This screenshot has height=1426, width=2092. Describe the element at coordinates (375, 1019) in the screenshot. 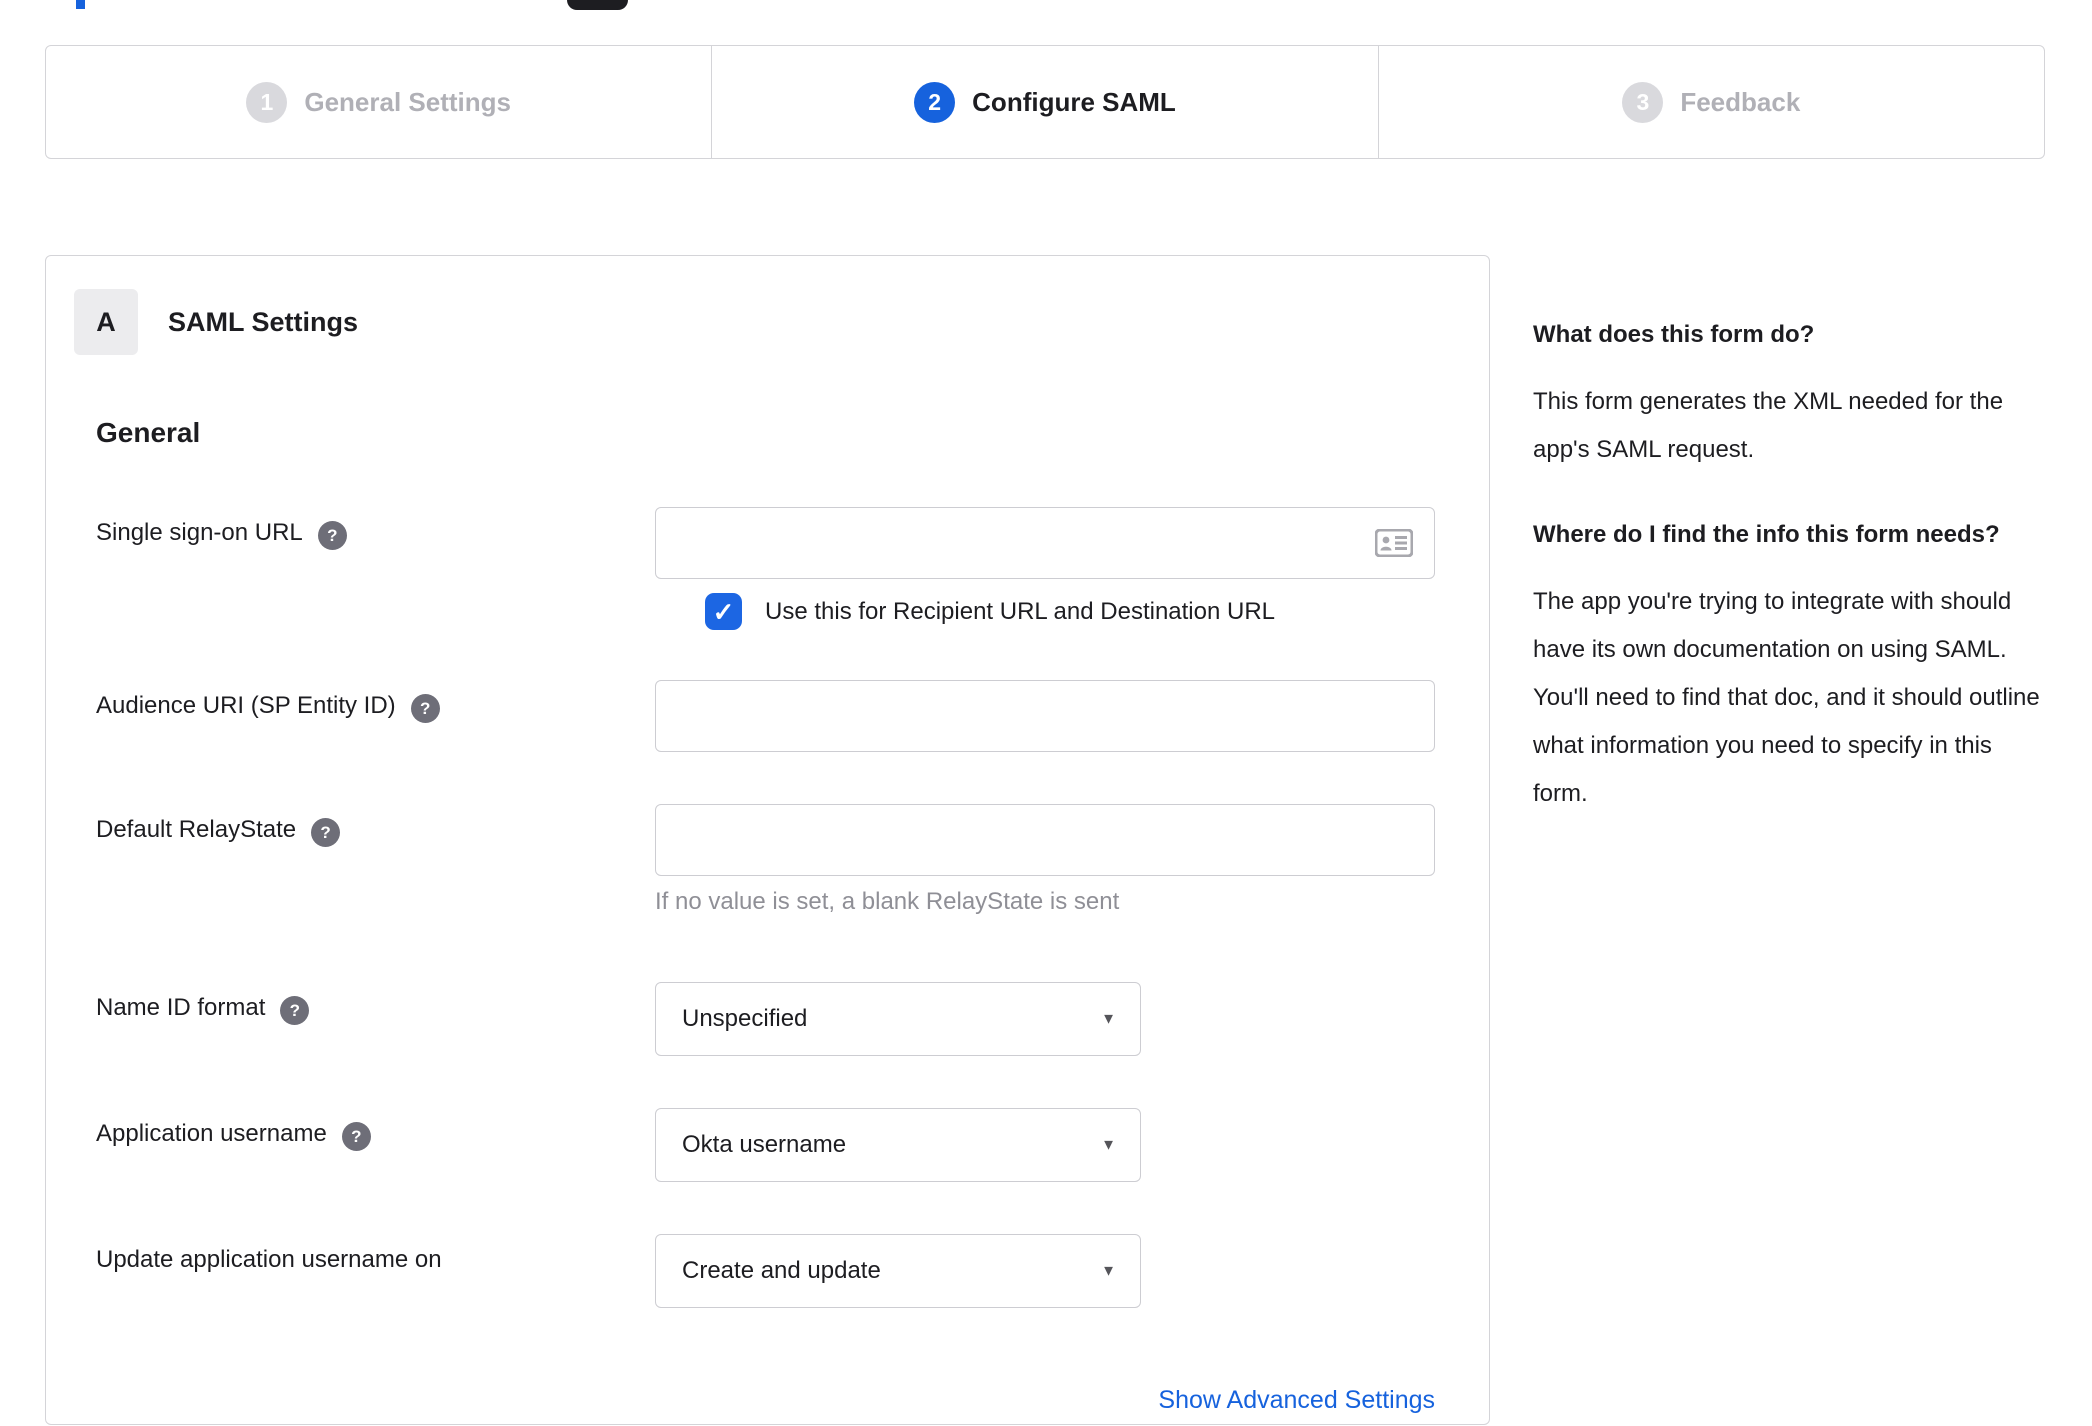

I see `field-label: Name ID format ?` at that location.